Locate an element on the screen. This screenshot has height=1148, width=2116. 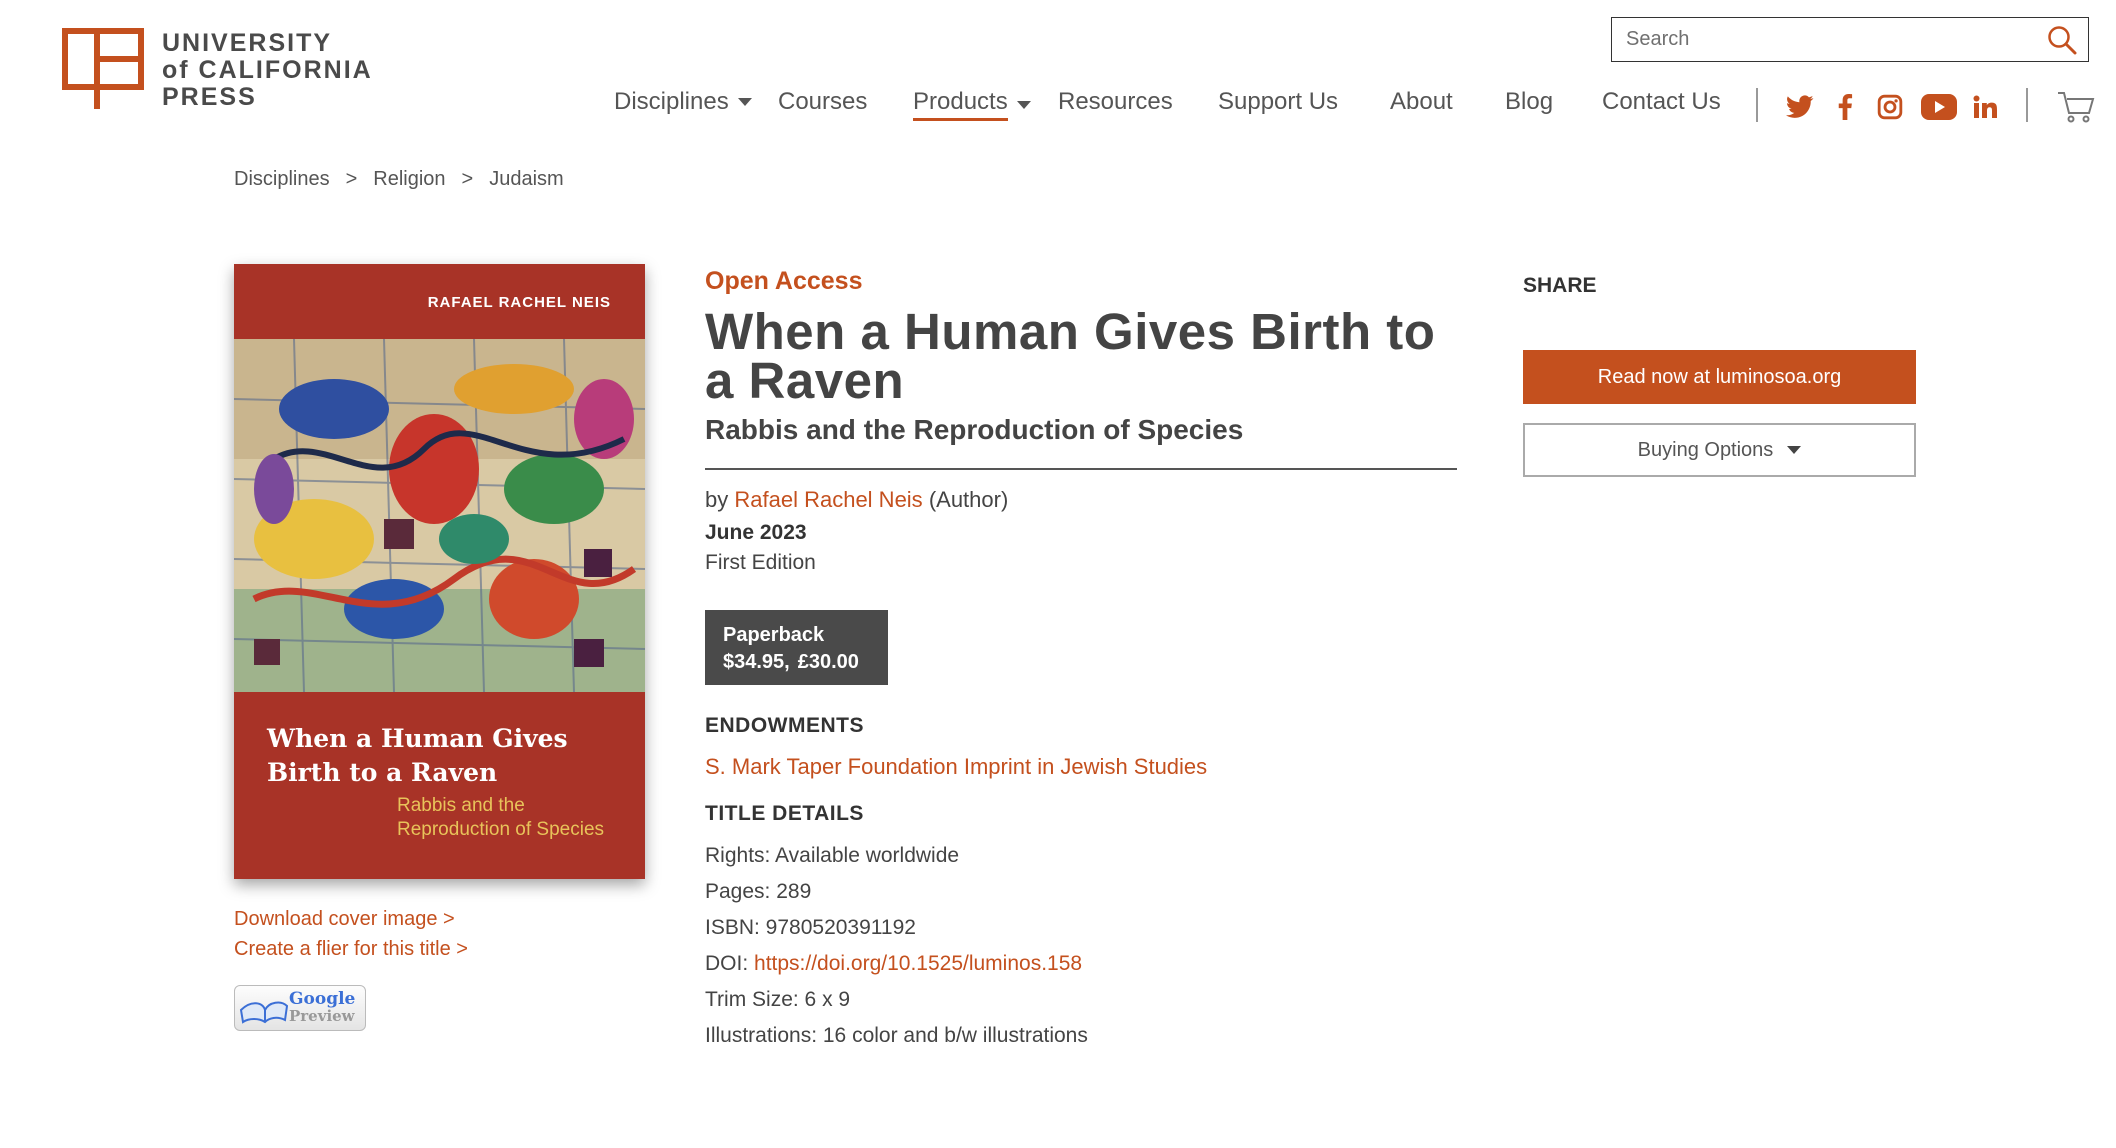
nav-resources-label: Resources is located at coordinates (1115, 101).